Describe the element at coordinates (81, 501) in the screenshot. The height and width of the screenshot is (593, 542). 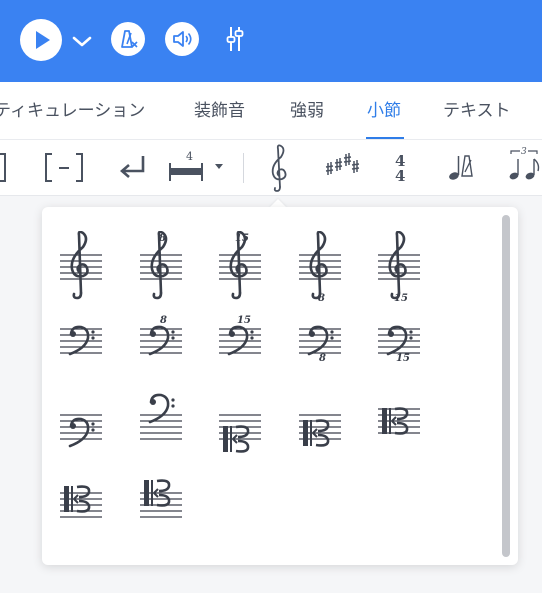
I see `tenor-c-clef-icon` at that location.